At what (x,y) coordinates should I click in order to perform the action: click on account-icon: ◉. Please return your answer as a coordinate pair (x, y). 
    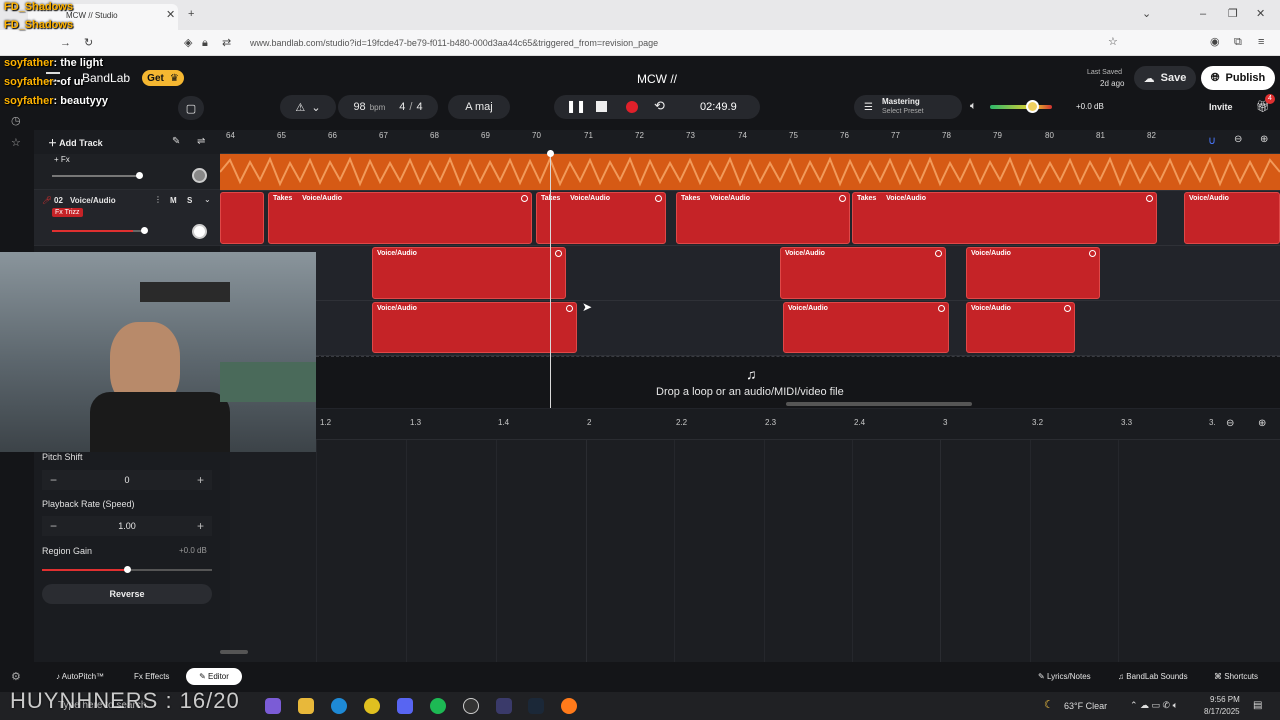
    Looking at the image, I should click on (1215, 42).